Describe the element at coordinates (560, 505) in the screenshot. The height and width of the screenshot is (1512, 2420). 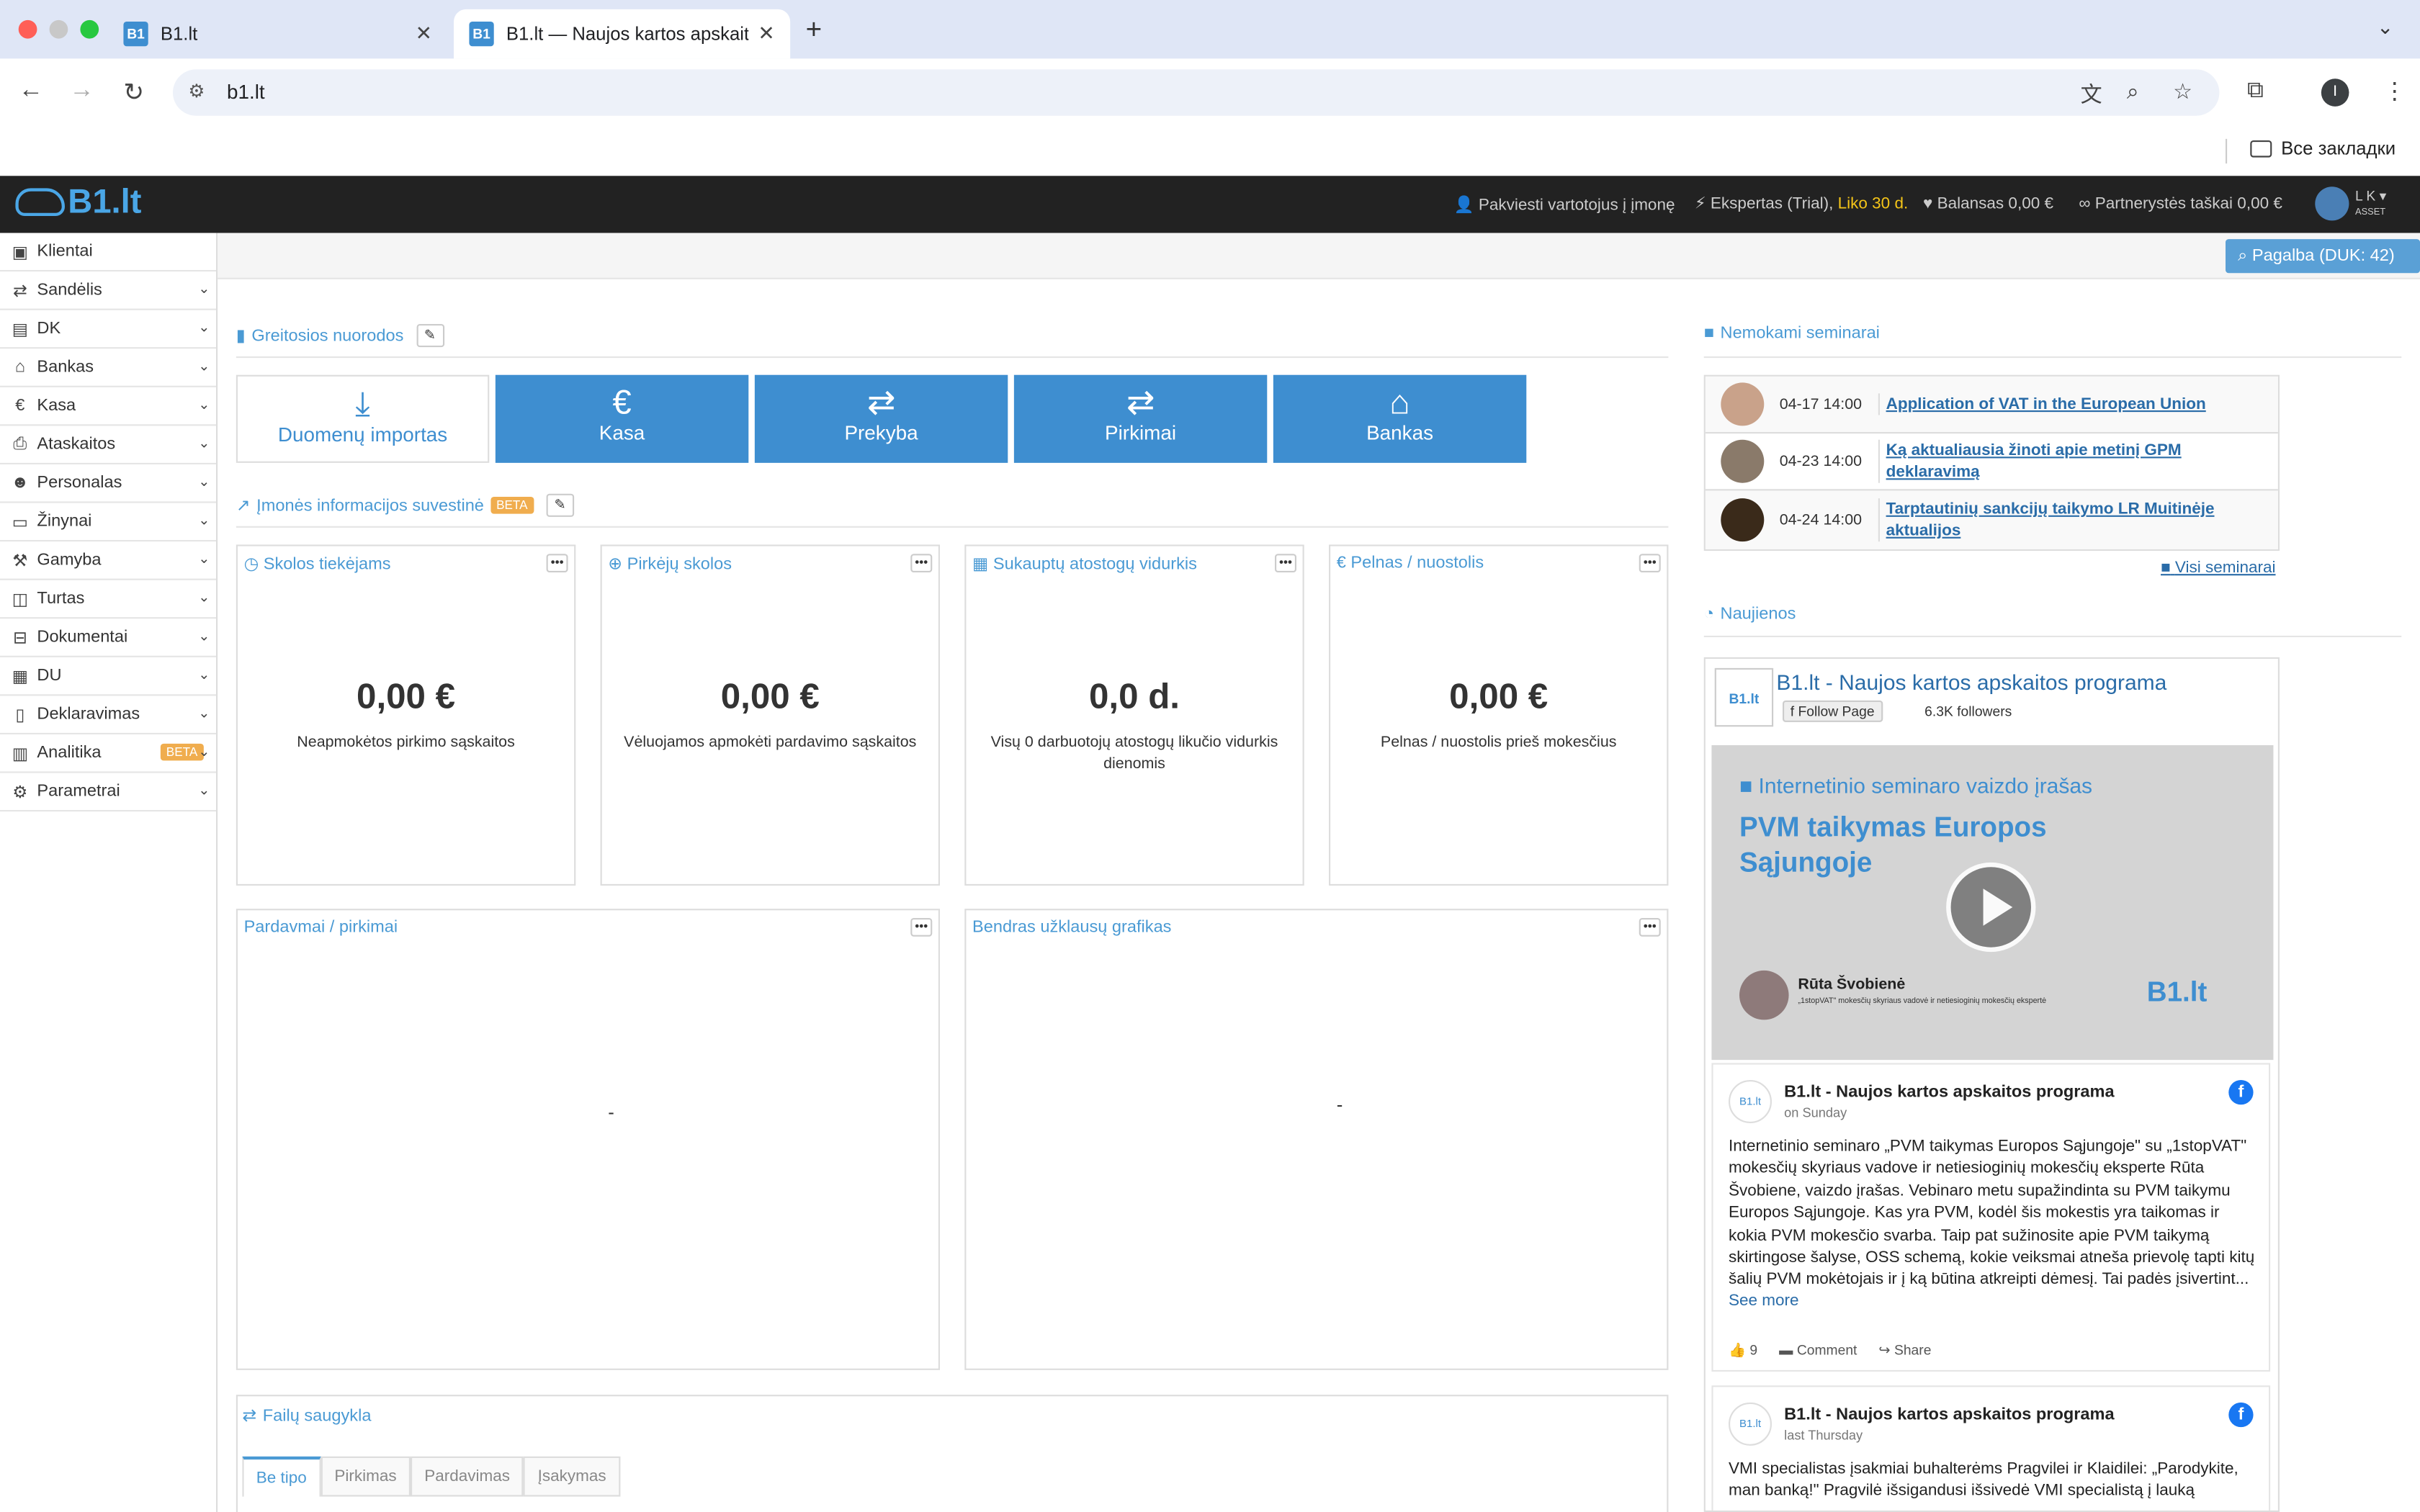
I see `edit-summary-button: ✎` at that location.